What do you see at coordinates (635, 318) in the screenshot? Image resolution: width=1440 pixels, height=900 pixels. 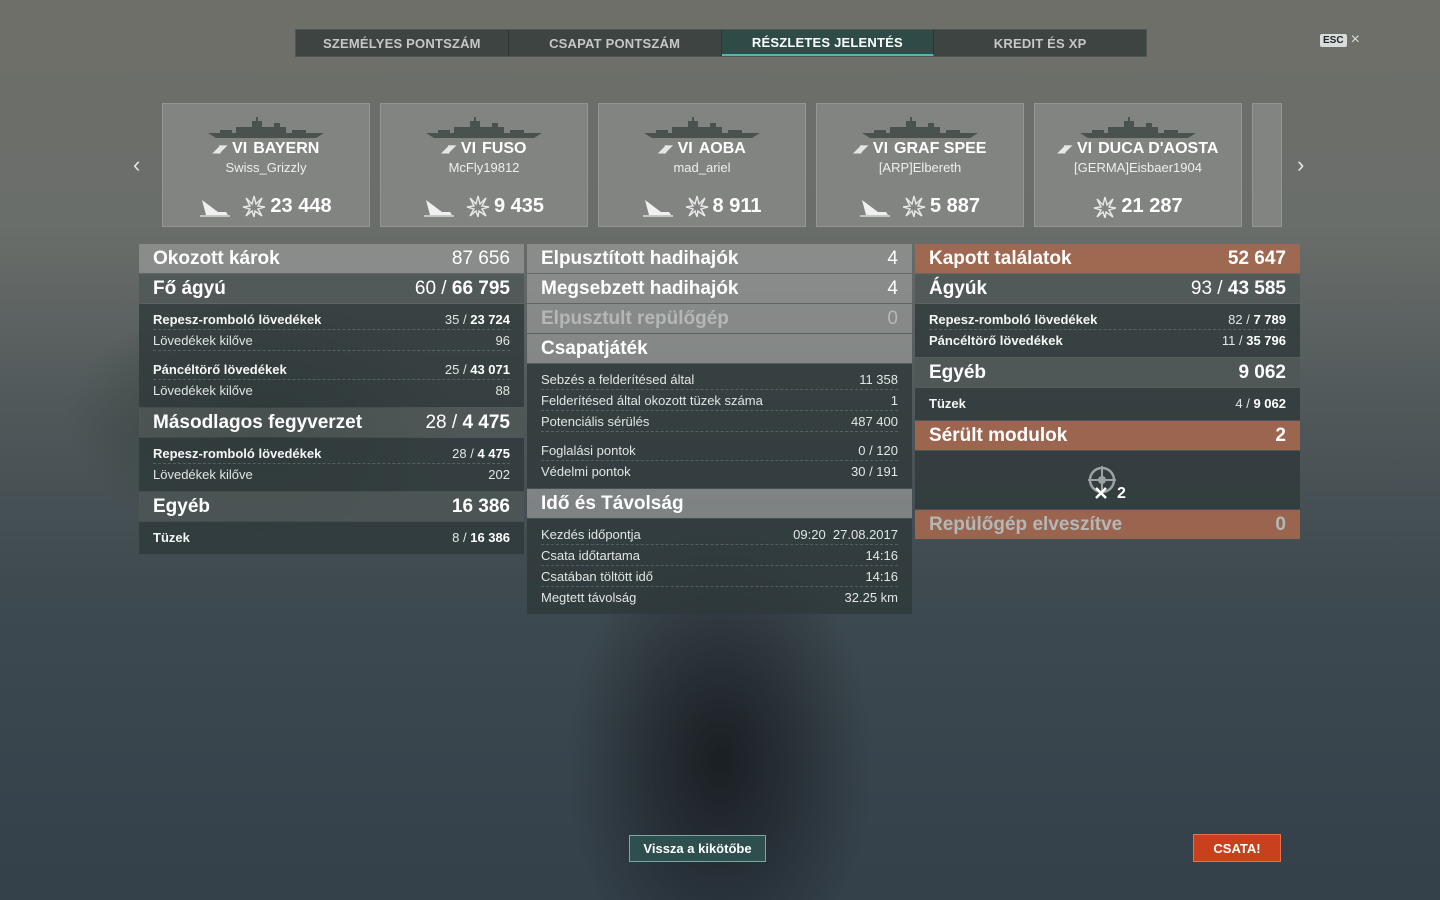 I see `destroyed-planes-label: Elpusztult repülőgép` at bounding box center [635, 318].